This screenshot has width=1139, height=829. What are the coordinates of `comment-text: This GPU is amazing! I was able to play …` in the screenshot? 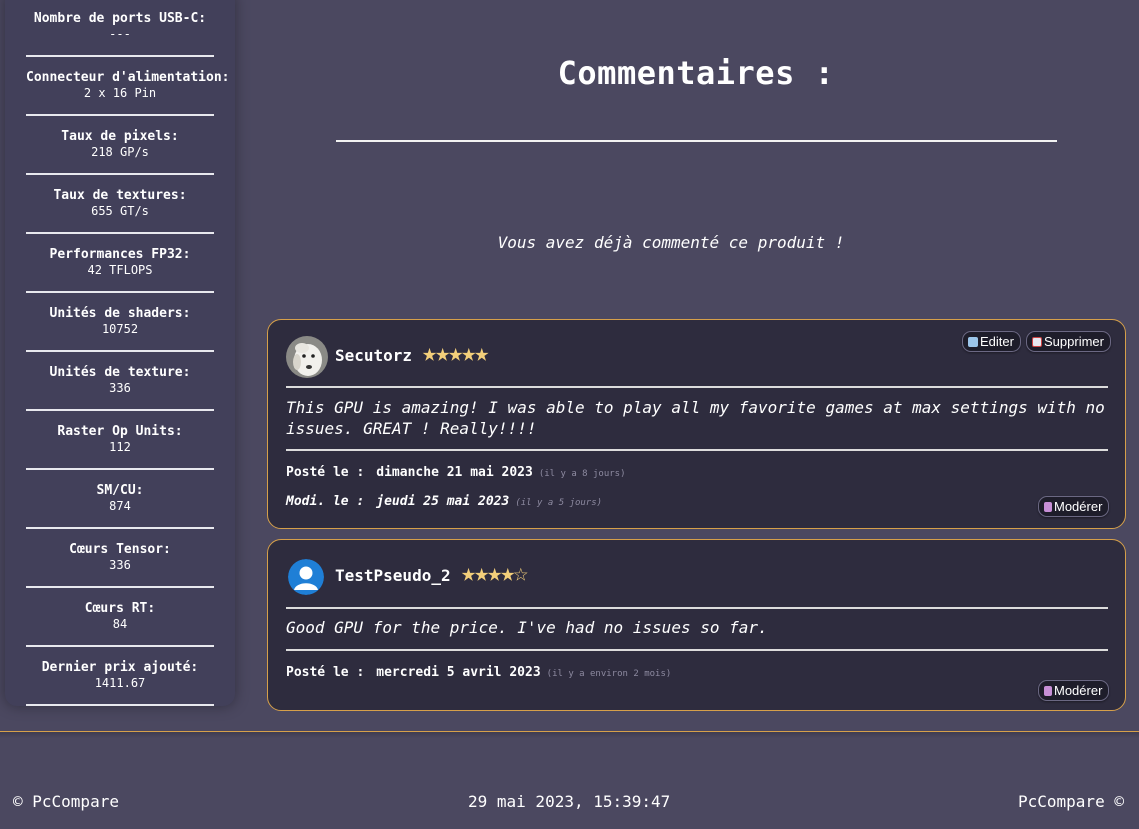 It's located at (695, 418).